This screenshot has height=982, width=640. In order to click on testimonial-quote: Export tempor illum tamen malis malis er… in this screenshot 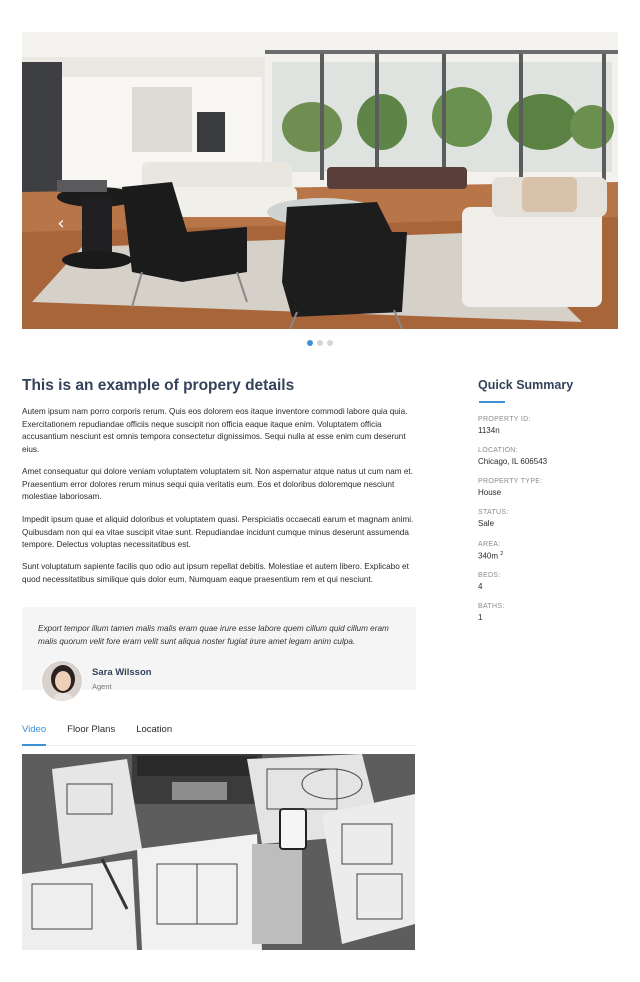, I will do `click(213, 635)`.